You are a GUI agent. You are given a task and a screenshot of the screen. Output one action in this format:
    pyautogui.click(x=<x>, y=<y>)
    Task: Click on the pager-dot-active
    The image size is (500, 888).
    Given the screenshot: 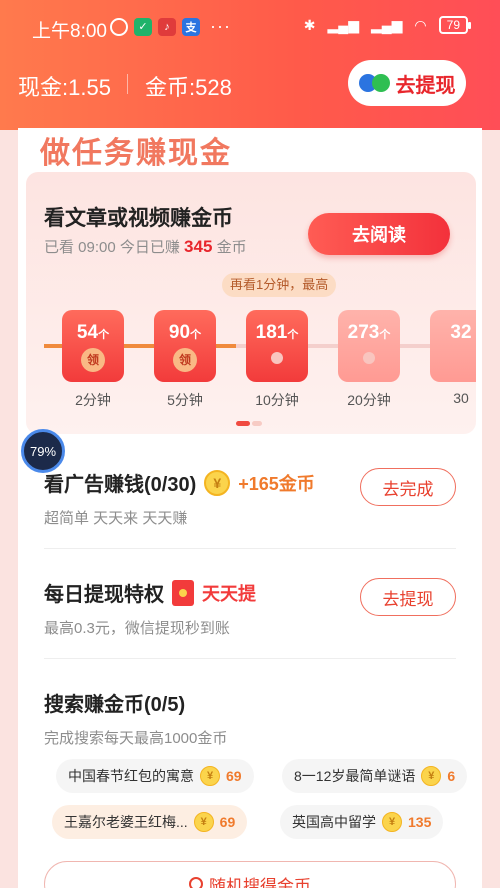 What is the action you would take?
    pyautogui.click(x=243, y=423)
    